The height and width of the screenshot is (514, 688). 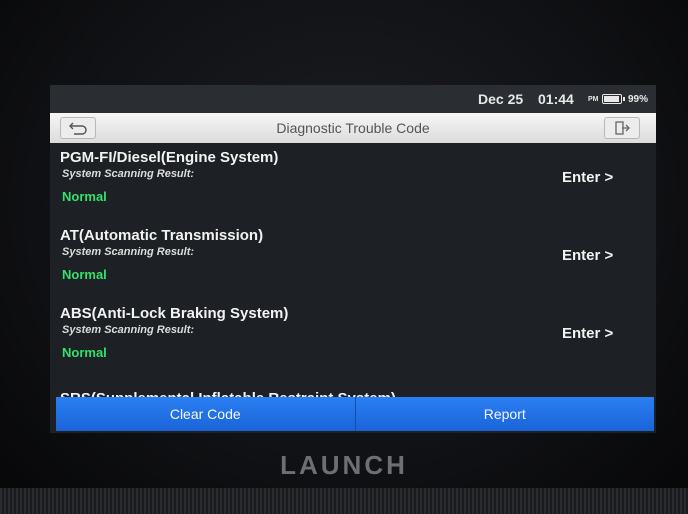 I want to click on status-date: Dec 25, so click(x=501, y=99).